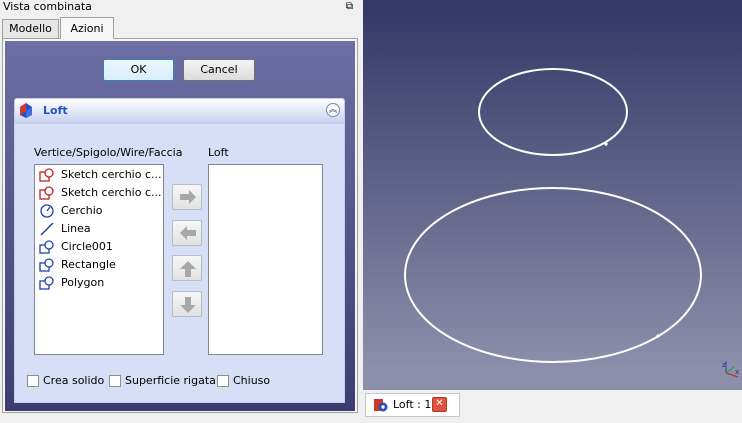 The height and width of the screenshot is (423, 742). I want to click on loft-list, so click(265, 259).